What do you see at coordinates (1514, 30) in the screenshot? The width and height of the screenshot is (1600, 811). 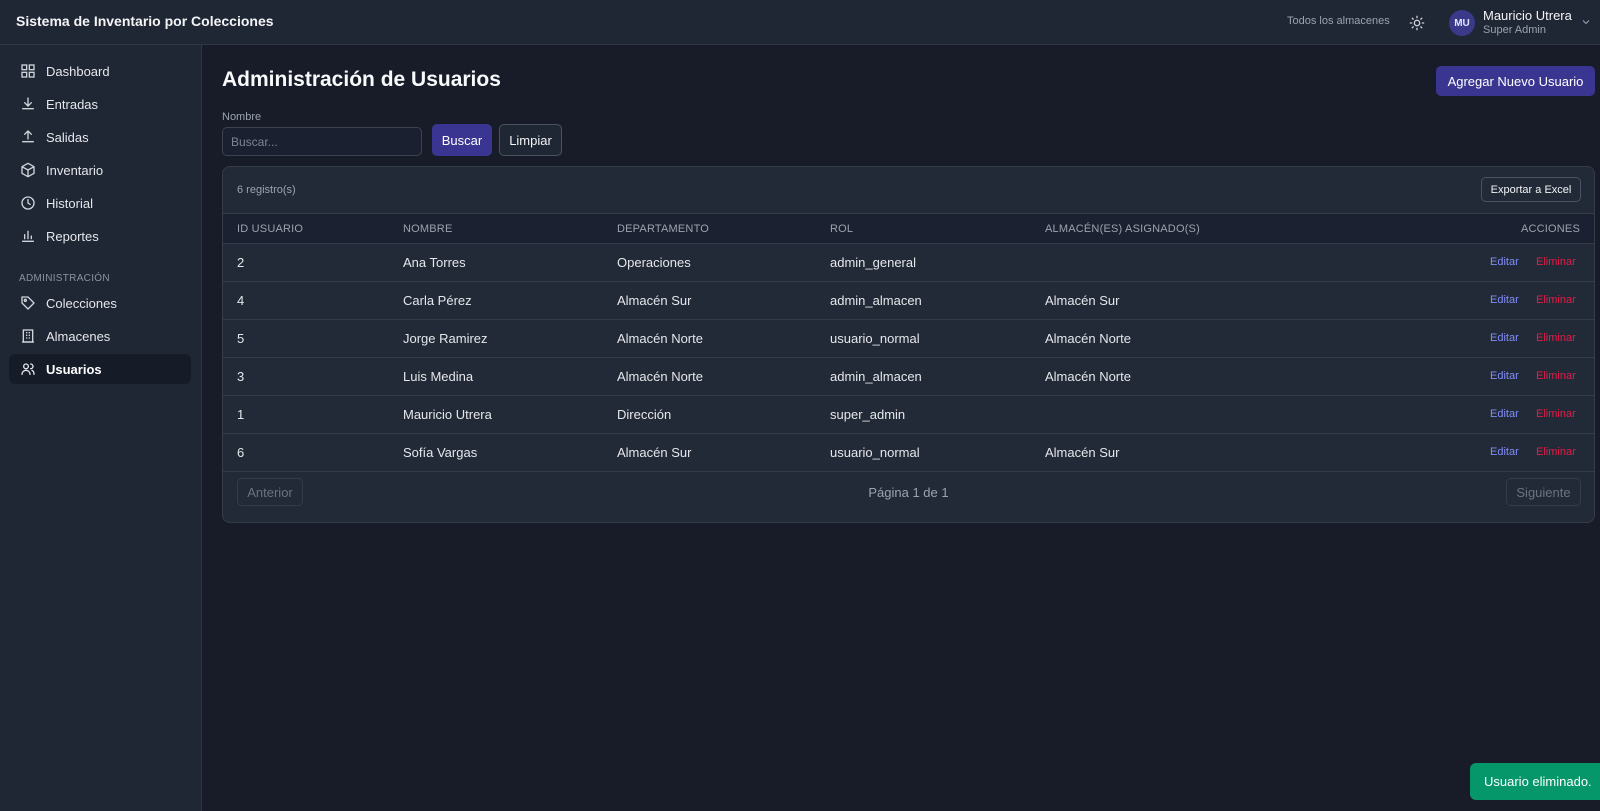 I see `user-role: Super Admin` at bounding box center [1514, 30].